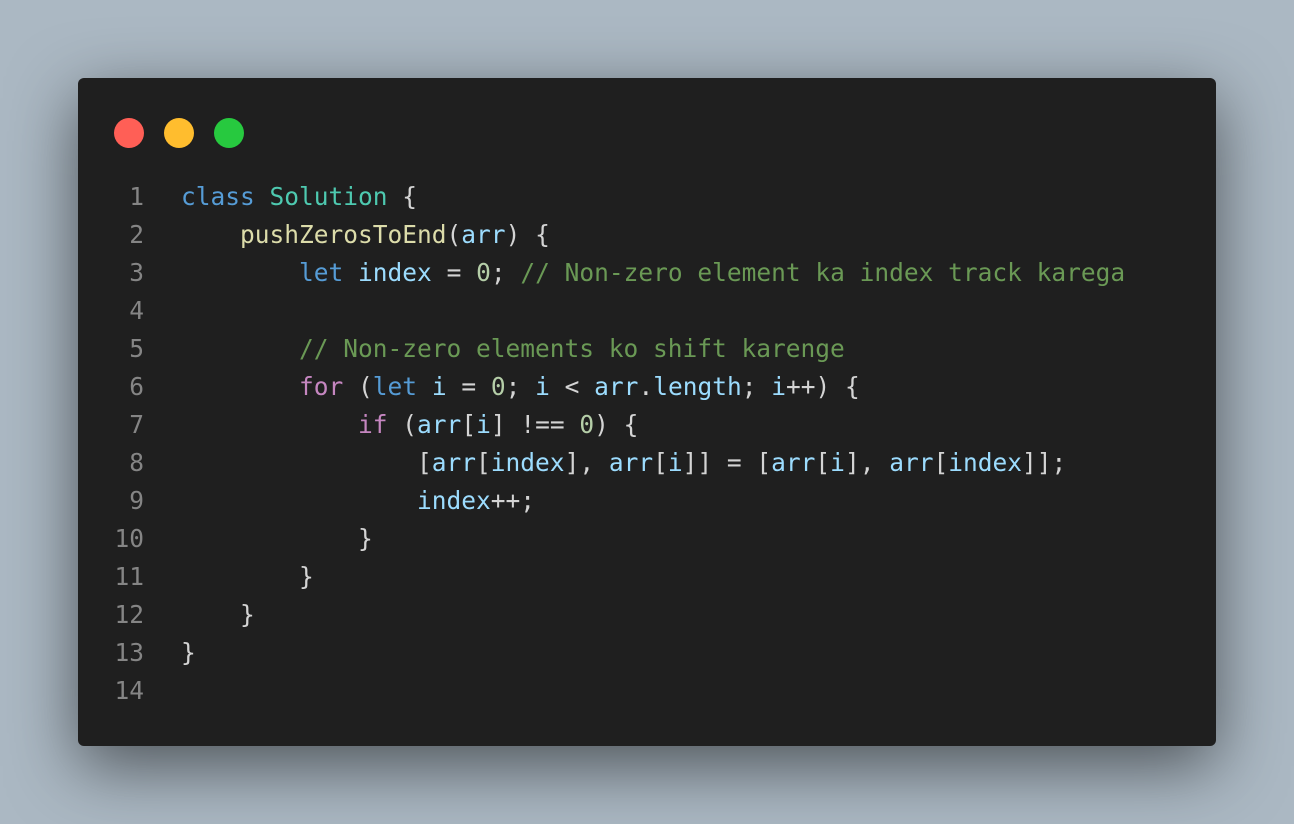 This screenshot has width=1294, height=824. What do you see at coordinates (129, 538) in the screenshot?
I see `line-number: 10` at bounding box center [129, 538].